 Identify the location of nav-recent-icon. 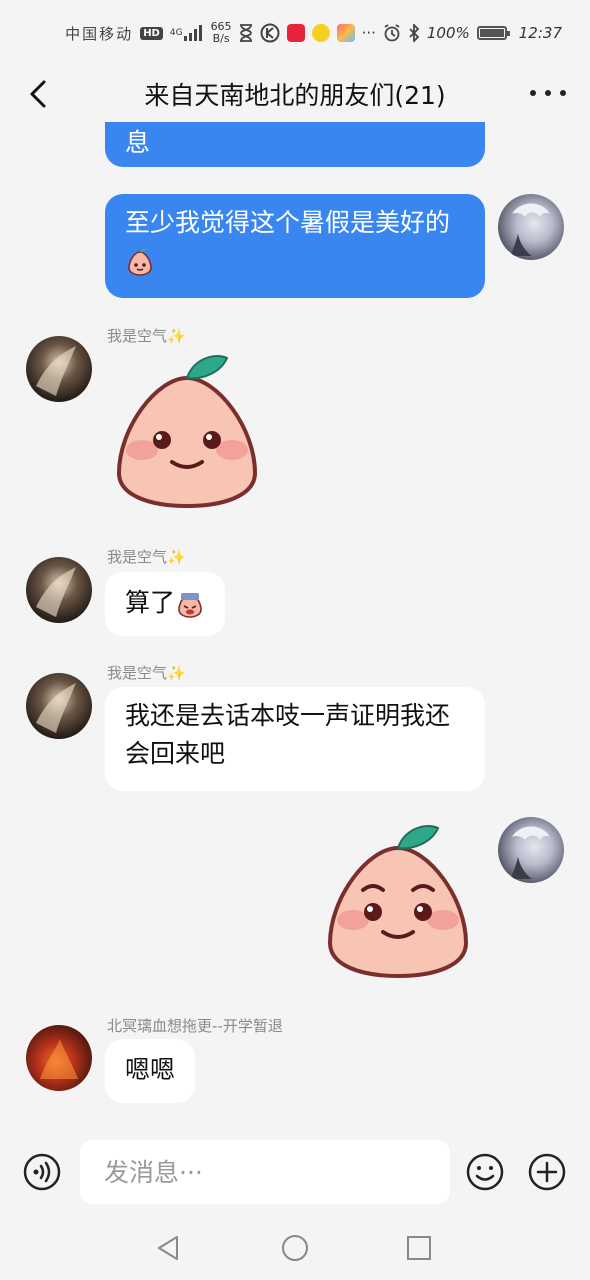
(419, 1248).